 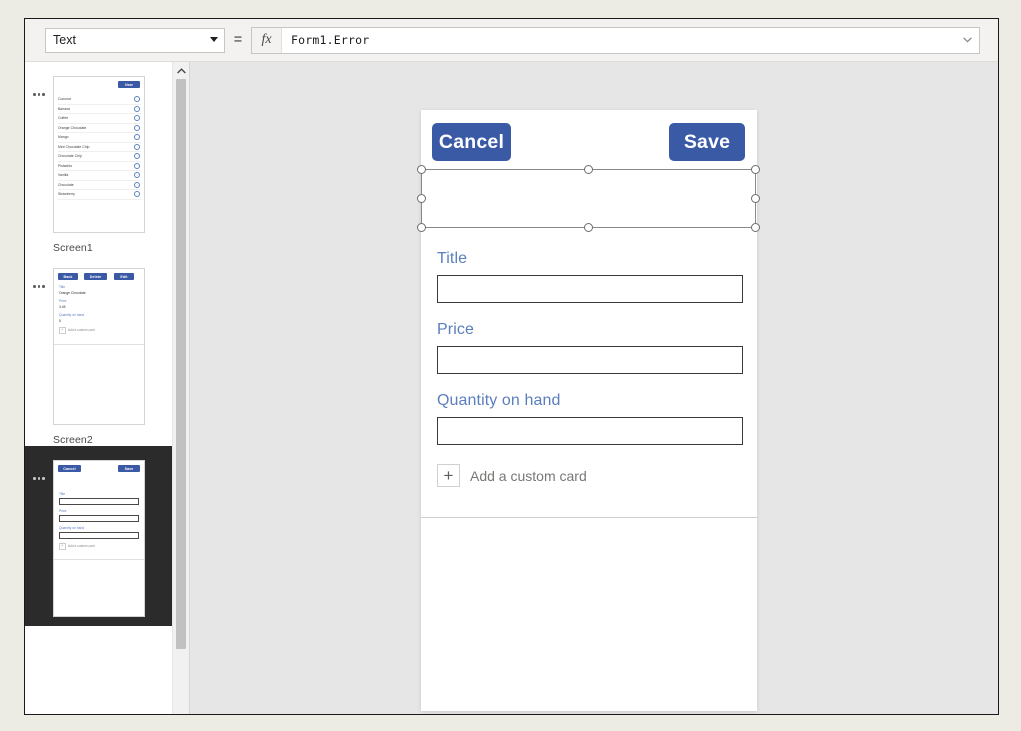 What do you see at coordinates (99, 109) in the screenshot?
I see `list-item: Banana ›` at bounding box center [99, 109].